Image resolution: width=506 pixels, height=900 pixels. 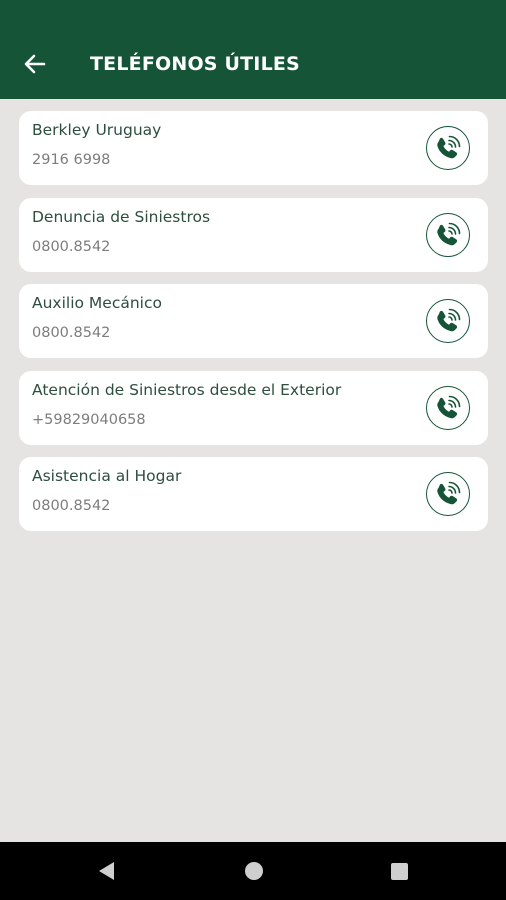 I want to click on arrow-left-icon, so click(x=35, y=64).